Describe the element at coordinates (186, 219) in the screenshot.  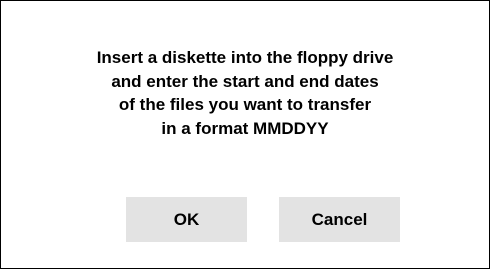
I see `ok-button: OK` at that location.